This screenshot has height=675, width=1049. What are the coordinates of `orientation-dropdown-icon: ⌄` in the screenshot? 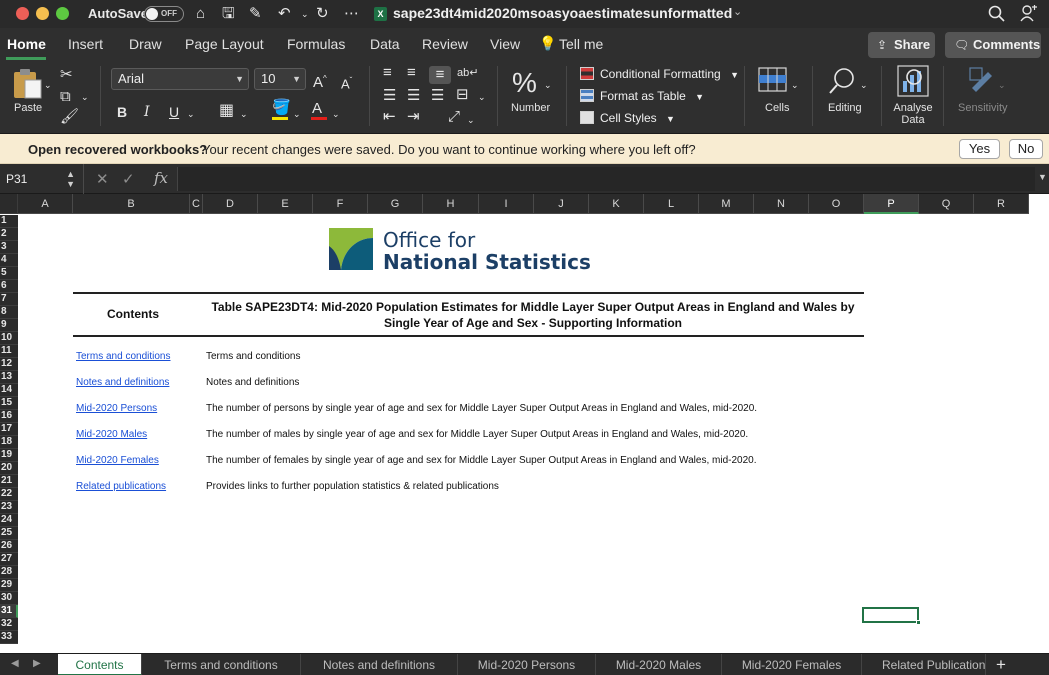 It's located at (471, 120).